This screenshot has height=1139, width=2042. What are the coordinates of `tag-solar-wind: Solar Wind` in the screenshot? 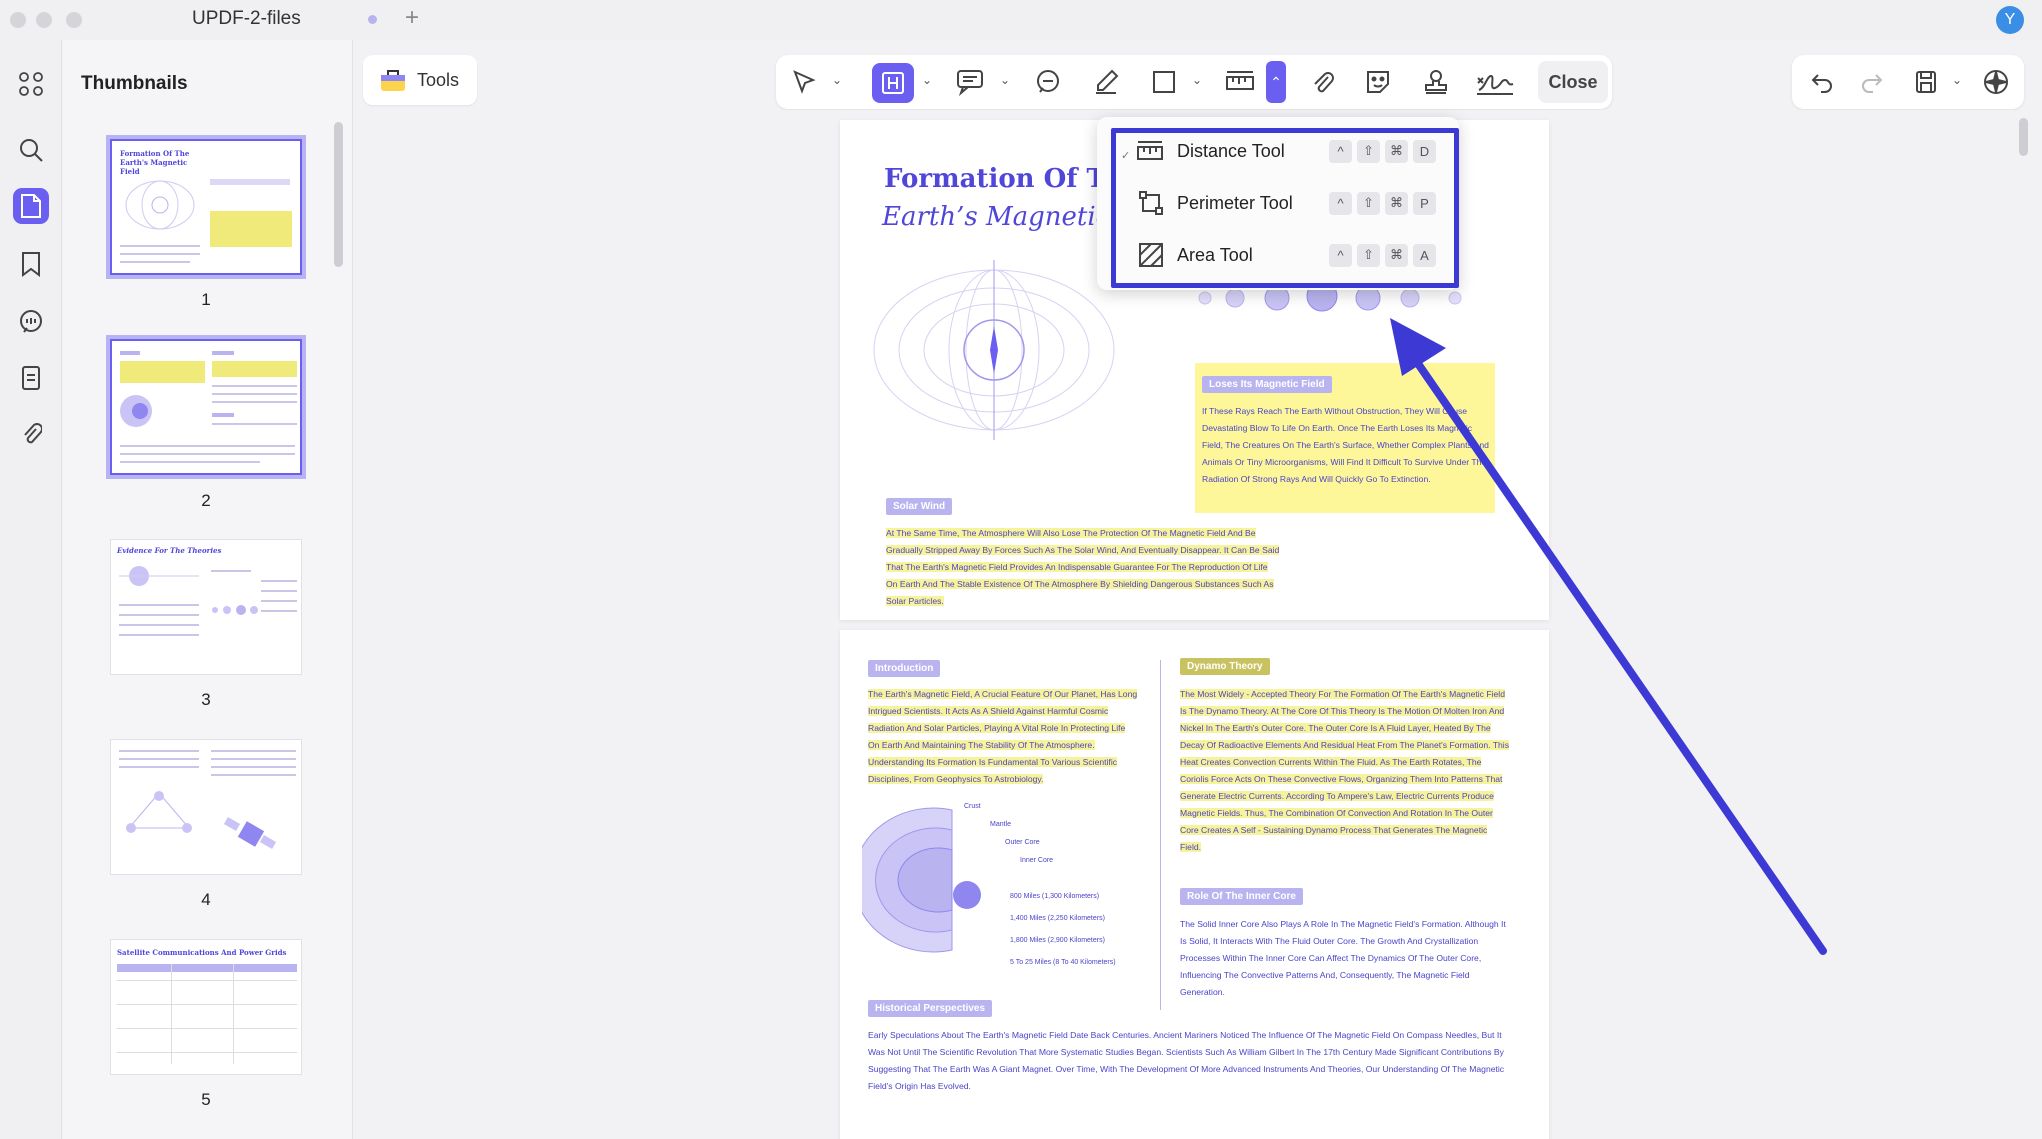 It's located at (919, 506).